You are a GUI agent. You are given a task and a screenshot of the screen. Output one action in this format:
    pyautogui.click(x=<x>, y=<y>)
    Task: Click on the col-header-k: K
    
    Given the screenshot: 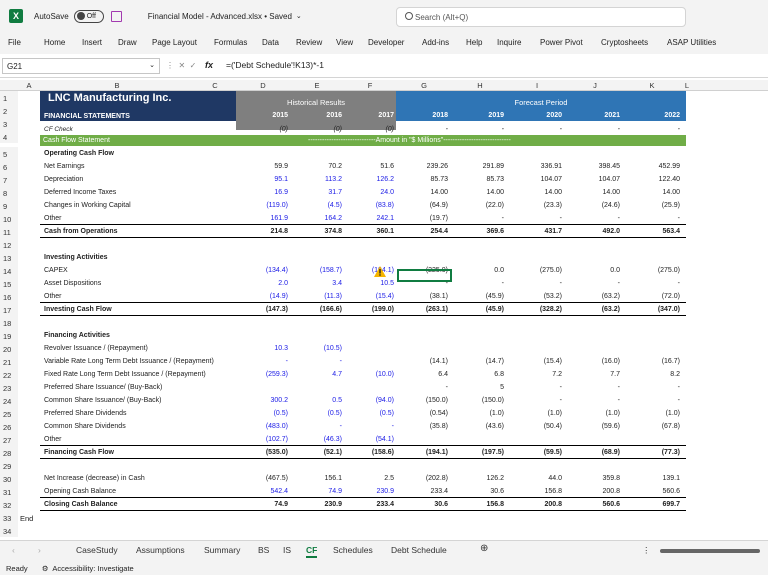 What is the action you would take?
    pyautogui.click(x=652, y=85)
    